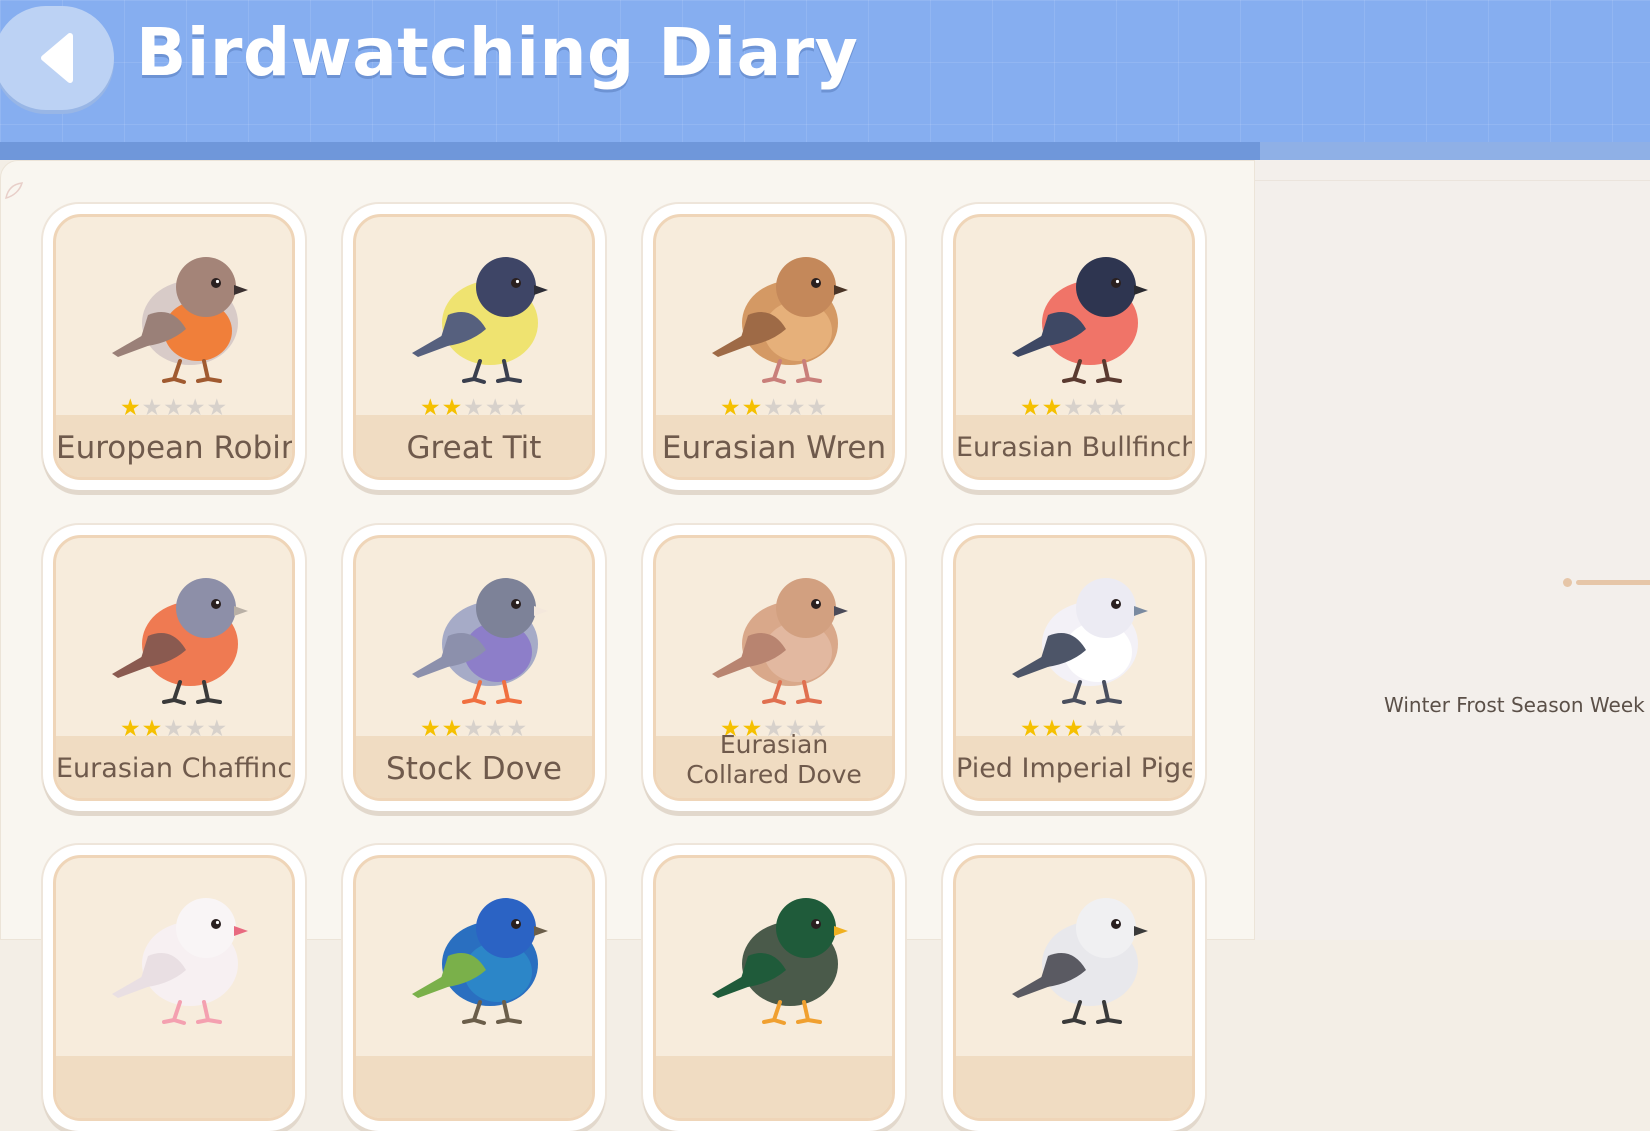  Describe the element at coordinates (1514, 705) in the screenshot. I see `season-label: Winter Frost Season Week` at that location.